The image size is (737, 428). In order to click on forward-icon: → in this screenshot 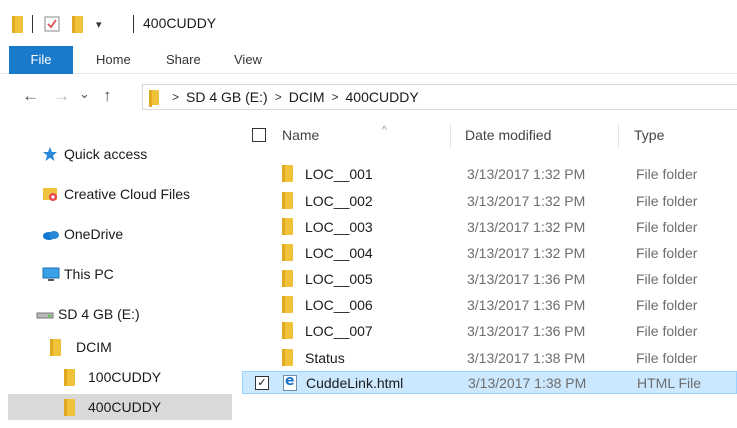, I will do `click(61, 96)`.